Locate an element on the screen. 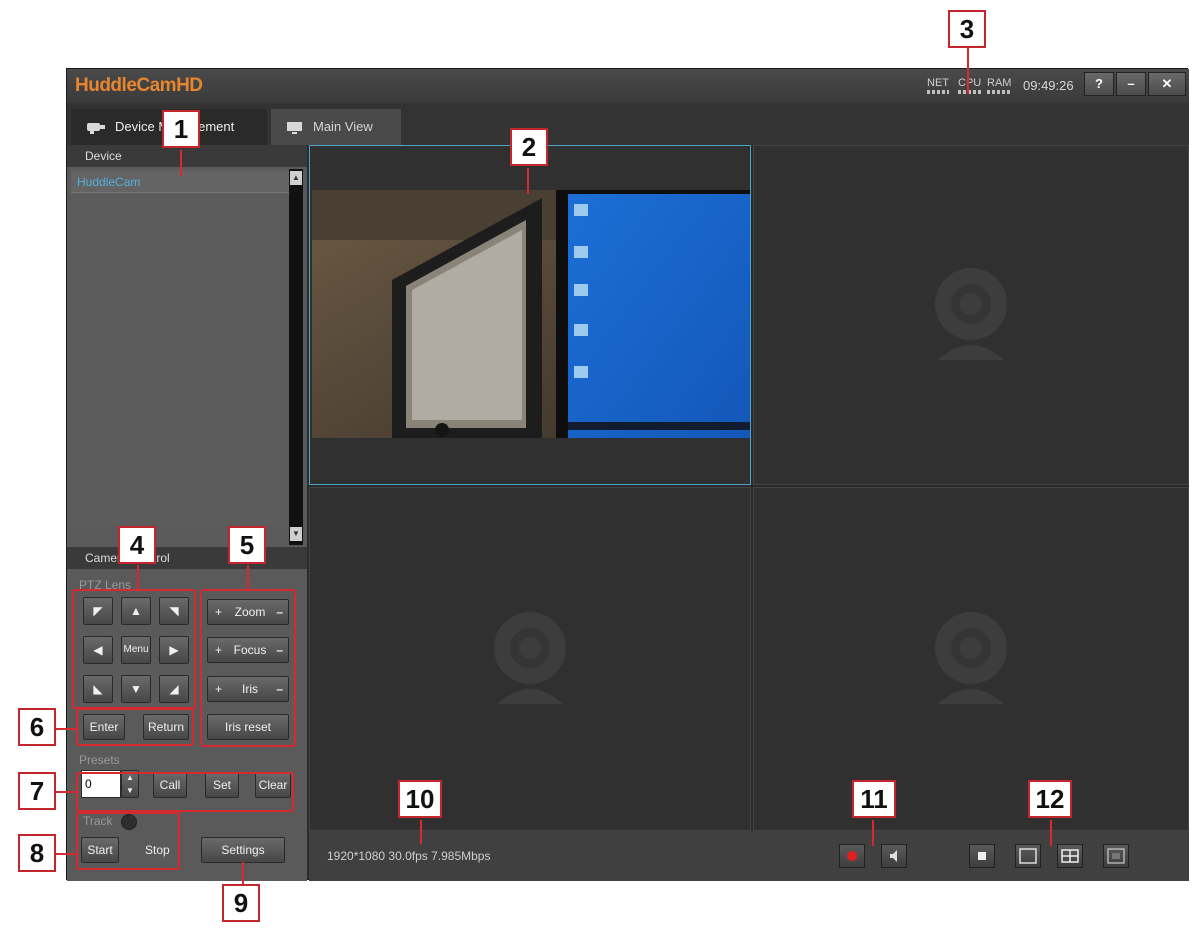 The width and height of the screenshot is (1198, 931). ram-meter: RAM is located at coordinates (999, 85).